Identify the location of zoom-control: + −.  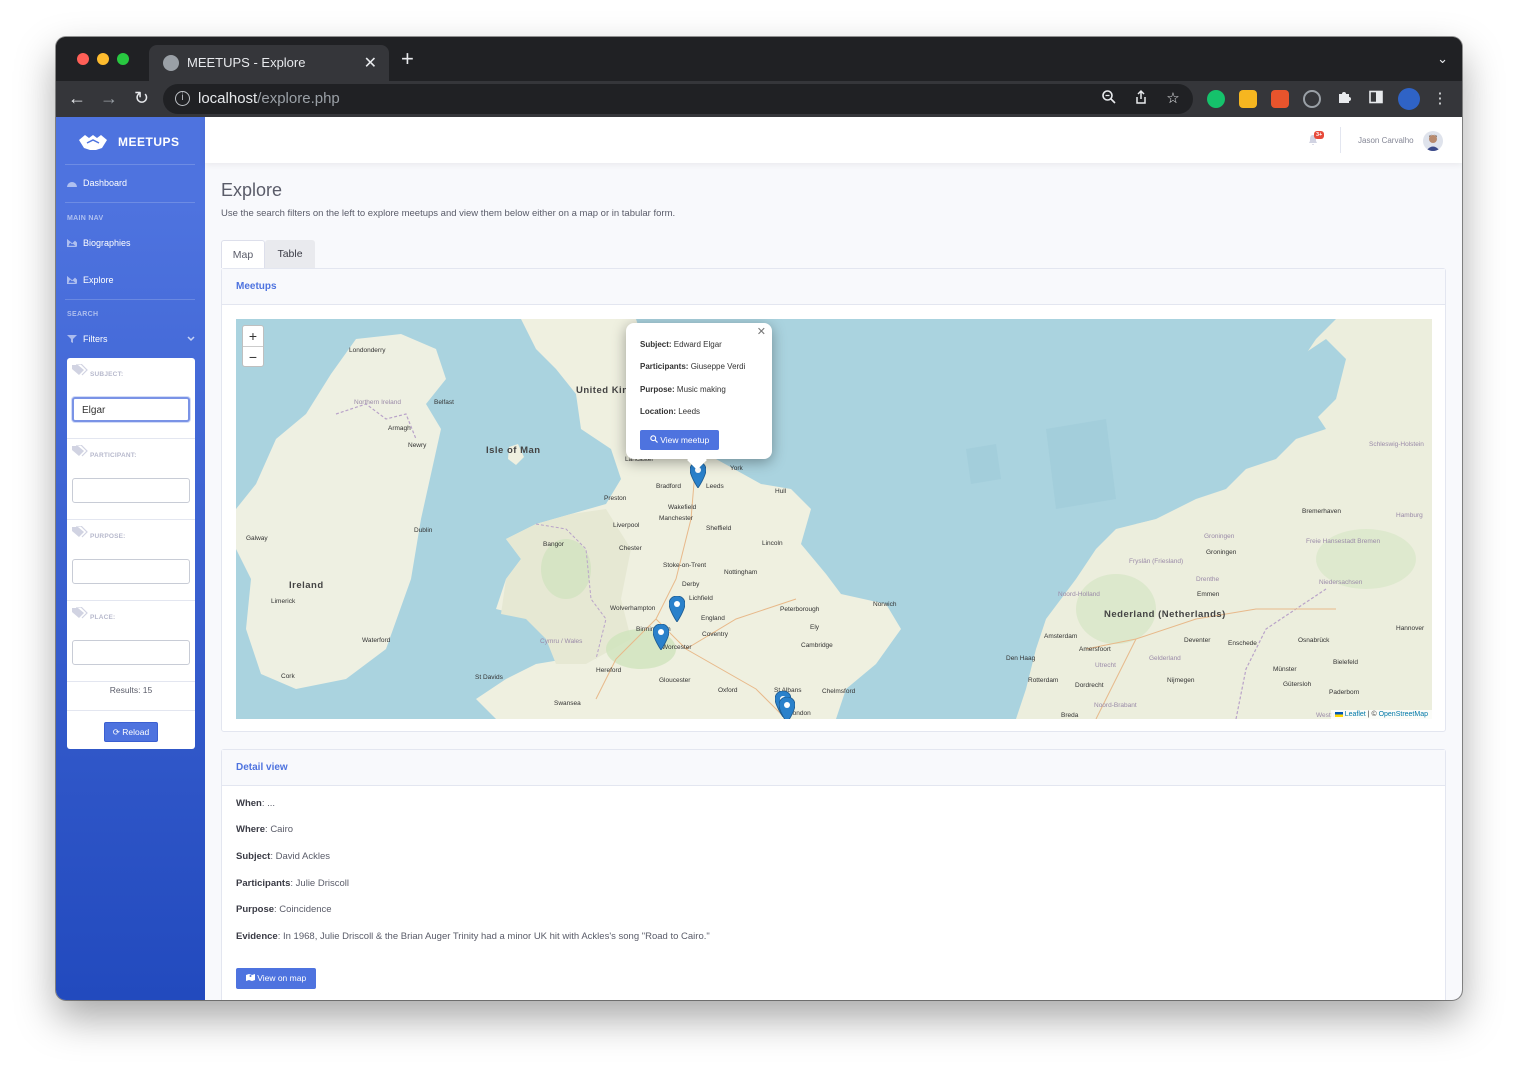
(253, 346).